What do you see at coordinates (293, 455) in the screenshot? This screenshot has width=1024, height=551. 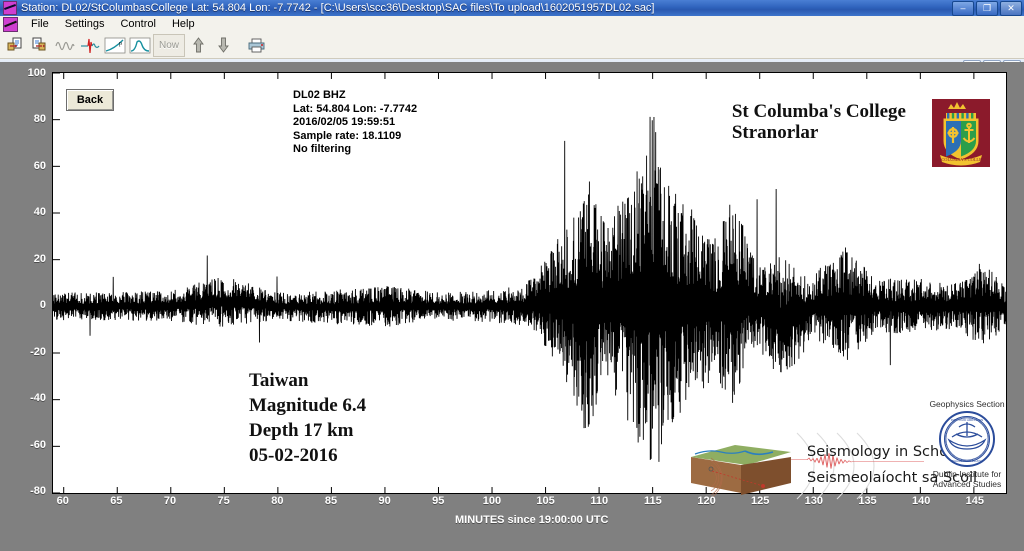 I see `event-date: 05-02-2016` at bounding box center [293, 455].